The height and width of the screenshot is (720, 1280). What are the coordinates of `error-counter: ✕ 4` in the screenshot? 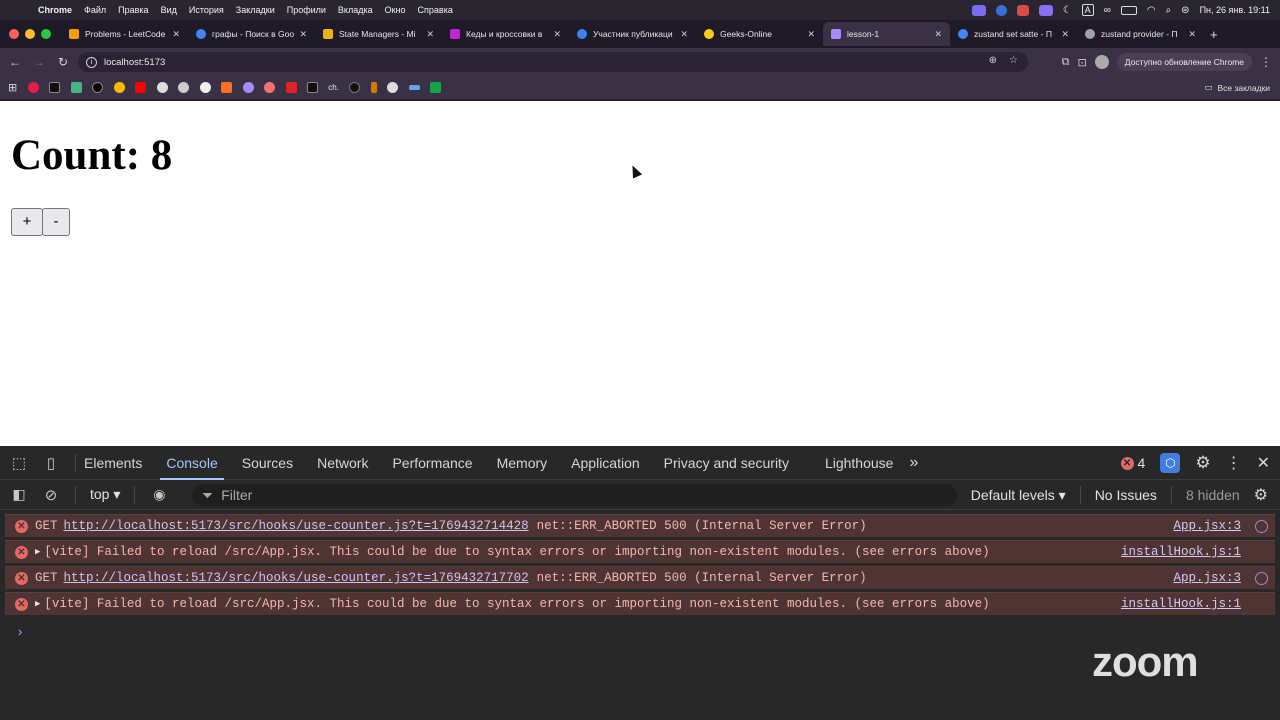 It's located at (1132, 463).